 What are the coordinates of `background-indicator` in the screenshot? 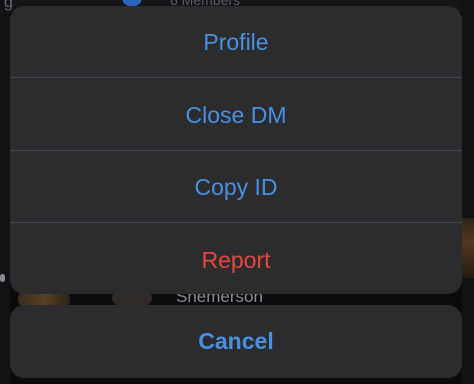 It's located at (2, 278).